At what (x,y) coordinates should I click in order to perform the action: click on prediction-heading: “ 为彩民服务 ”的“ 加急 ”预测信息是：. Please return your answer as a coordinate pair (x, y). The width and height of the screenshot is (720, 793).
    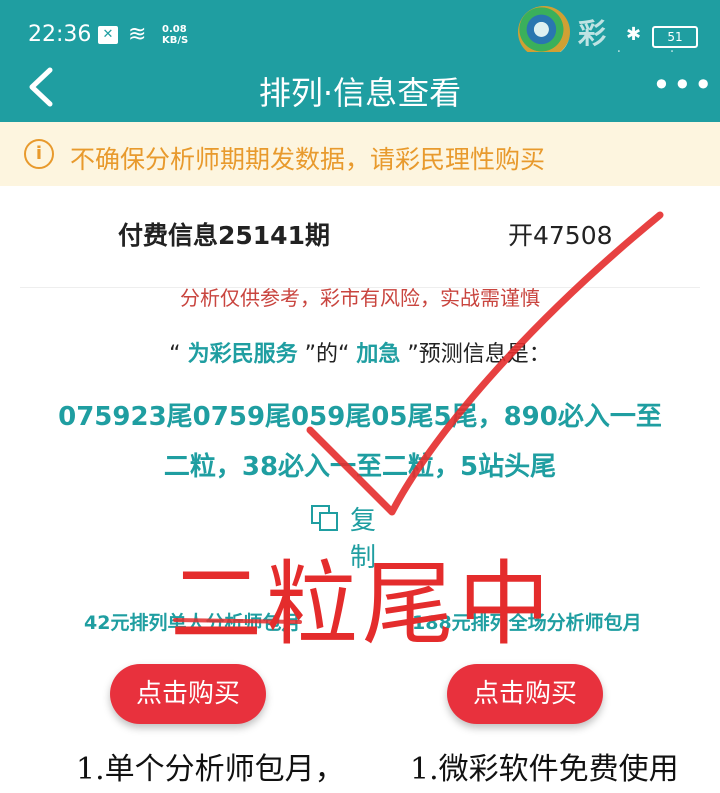
    Looking at the image, I should click on (360, 352).